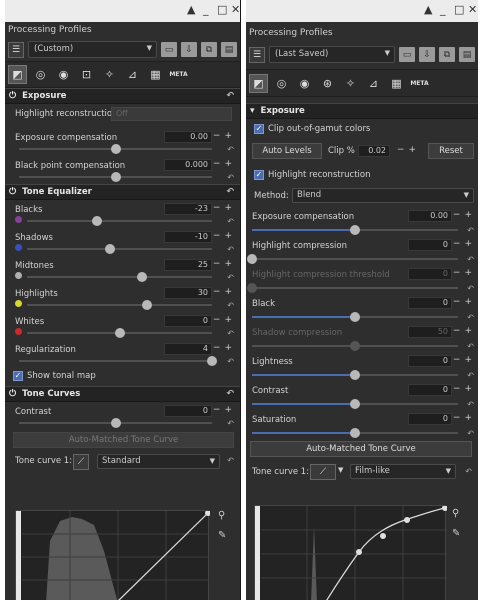  What do you see at coordinates (63, 74) in the screenshot?
I see `tab-color-icon: ◉` at bounding box center [63, 74].